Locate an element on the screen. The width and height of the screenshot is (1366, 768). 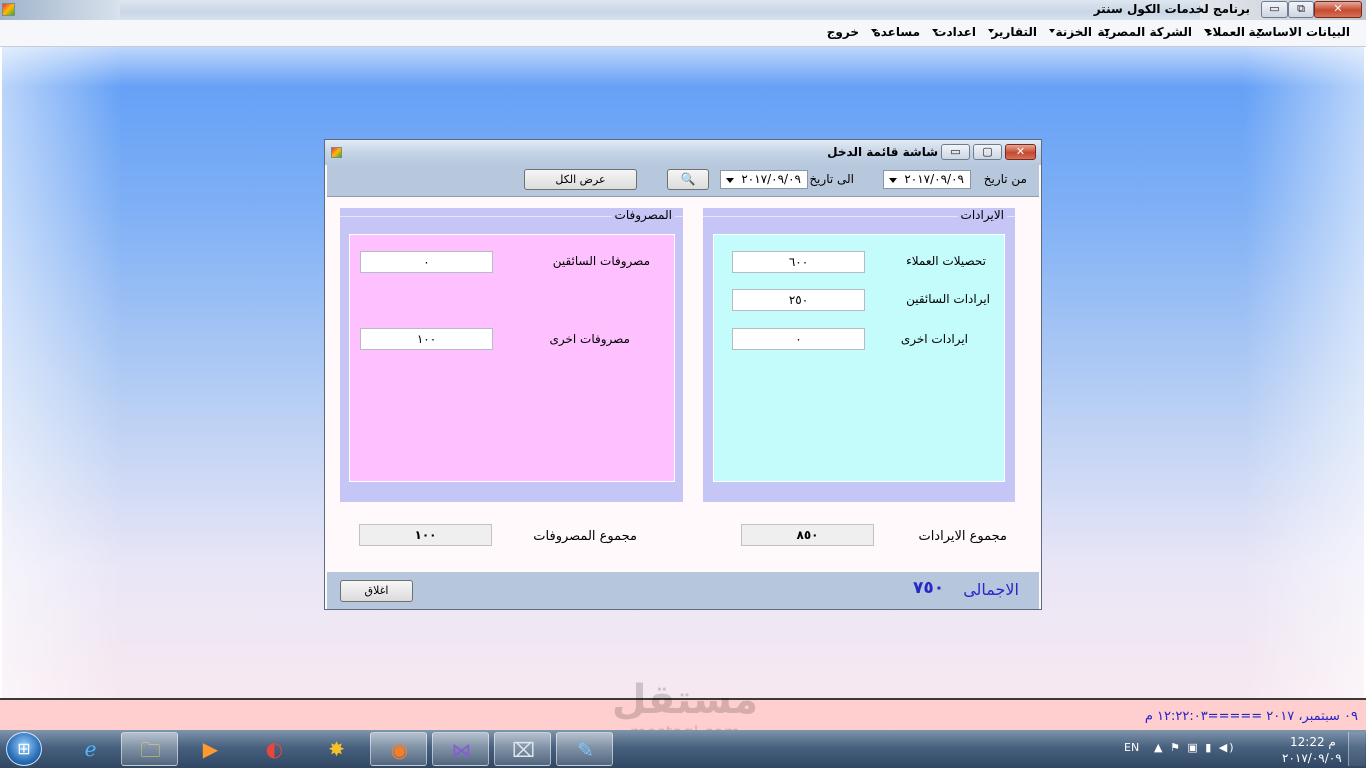
menu-reports: التقارير is located at coordinates (1014, 32).